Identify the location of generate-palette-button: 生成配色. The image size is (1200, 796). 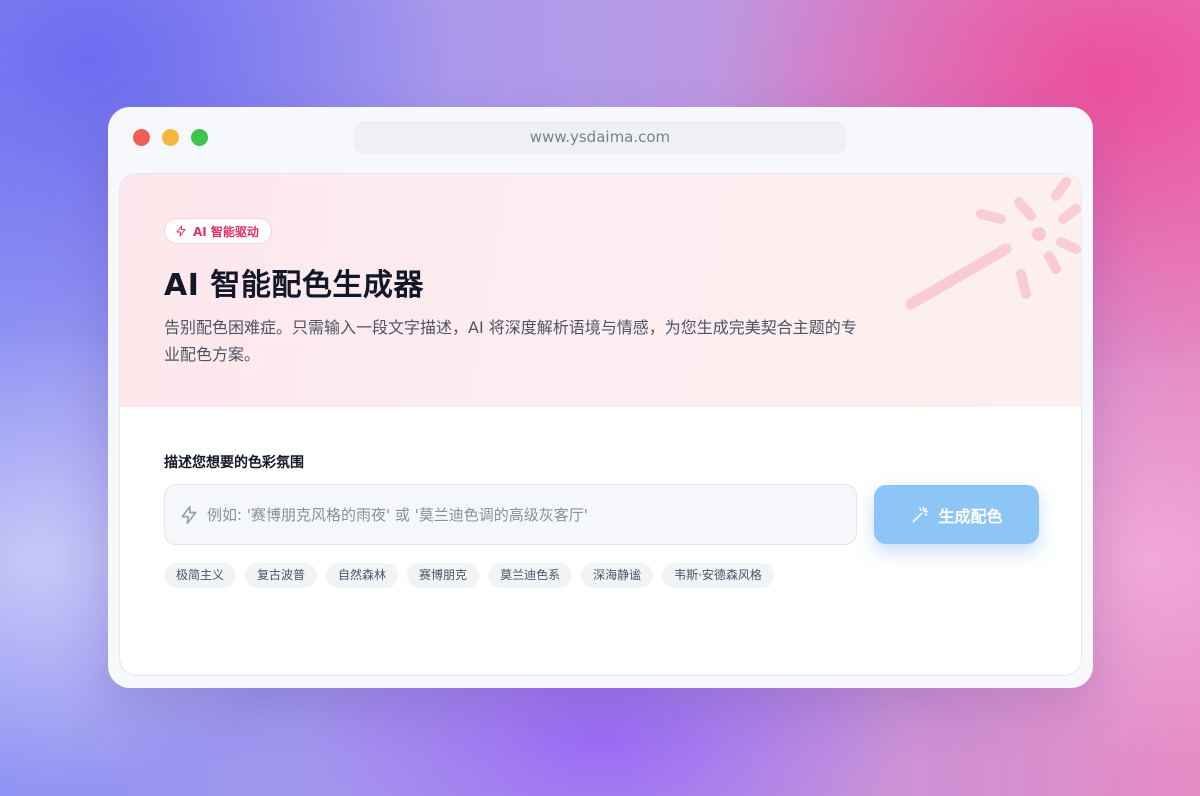
(956, 514).